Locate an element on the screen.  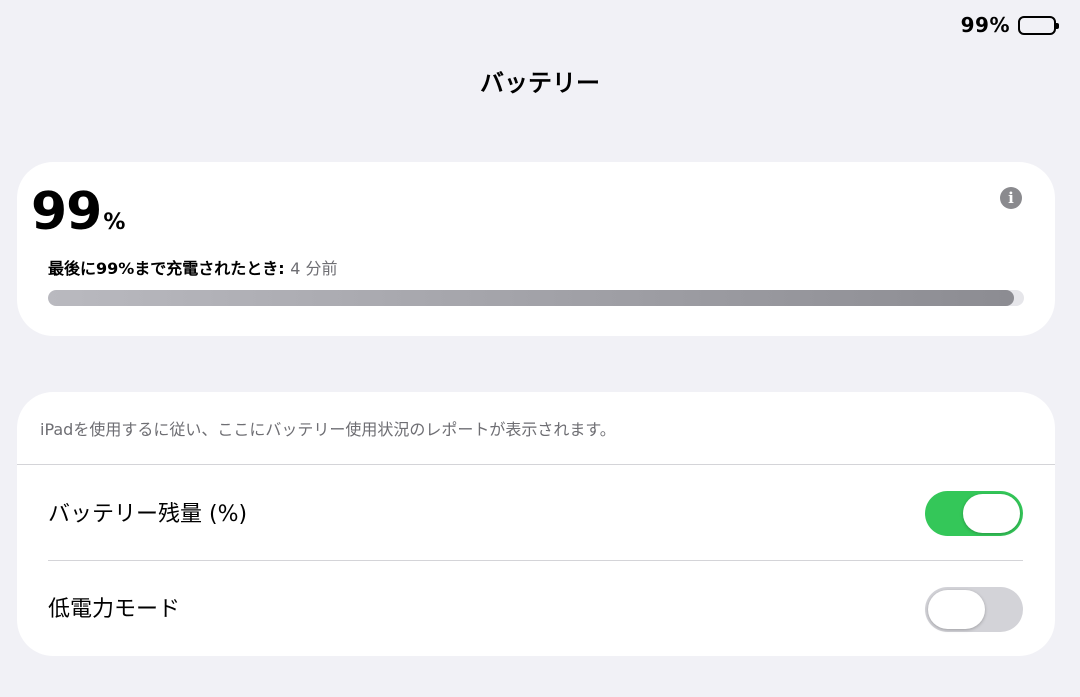
battery-percentage-label: バッテリー残量 (%) is located at coordinates (148, 514).